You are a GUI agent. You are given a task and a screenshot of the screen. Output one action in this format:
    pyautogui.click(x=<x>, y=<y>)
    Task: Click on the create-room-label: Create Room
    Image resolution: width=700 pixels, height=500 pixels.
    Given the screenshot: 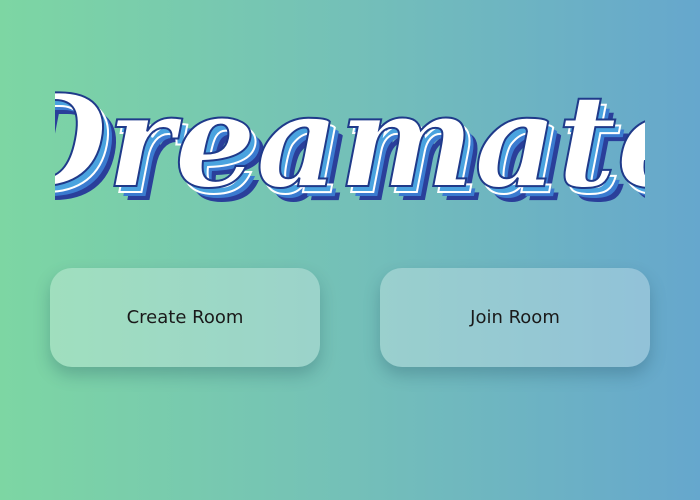 What is the action you would take?
    pyautogui.click(x=185, y=317)
    